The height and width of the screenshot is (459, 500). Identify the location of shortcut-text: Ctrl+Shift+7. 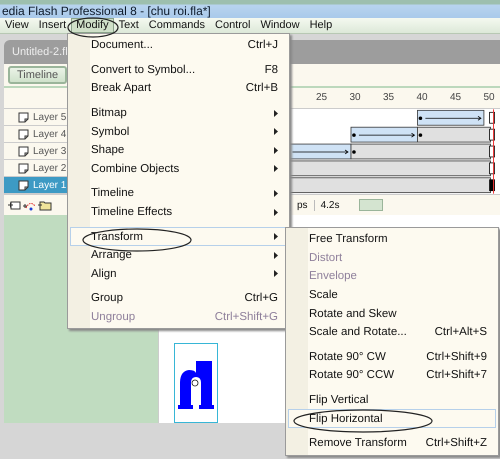
(456, 375).